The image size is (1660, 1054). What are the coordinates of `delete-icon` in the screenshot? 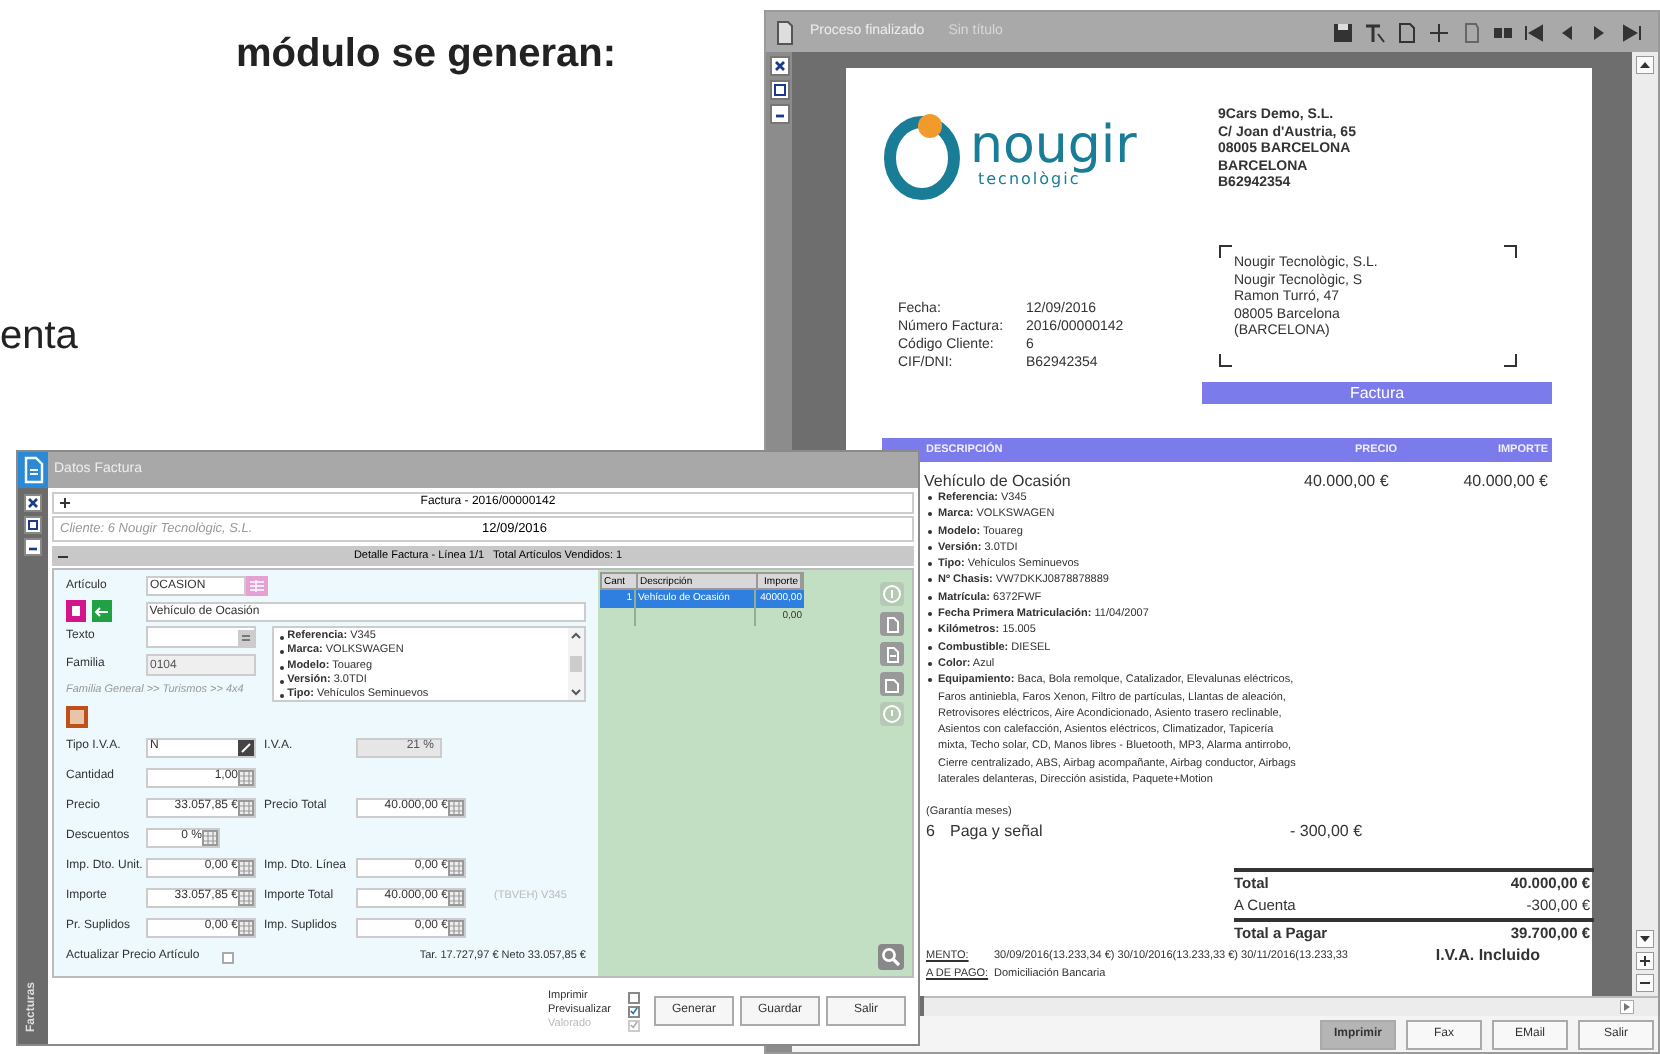 It's located at (76, 611).